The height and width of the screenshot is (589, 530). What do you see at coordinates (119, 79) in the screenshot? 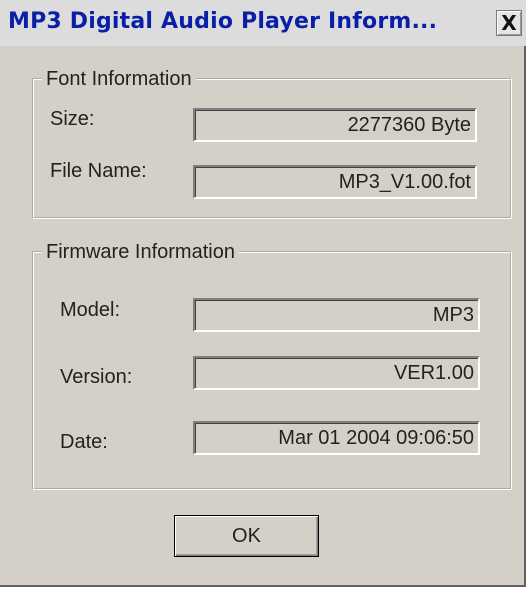
I see `font-information-legend: Font Information` at bounding box center [119, 79].